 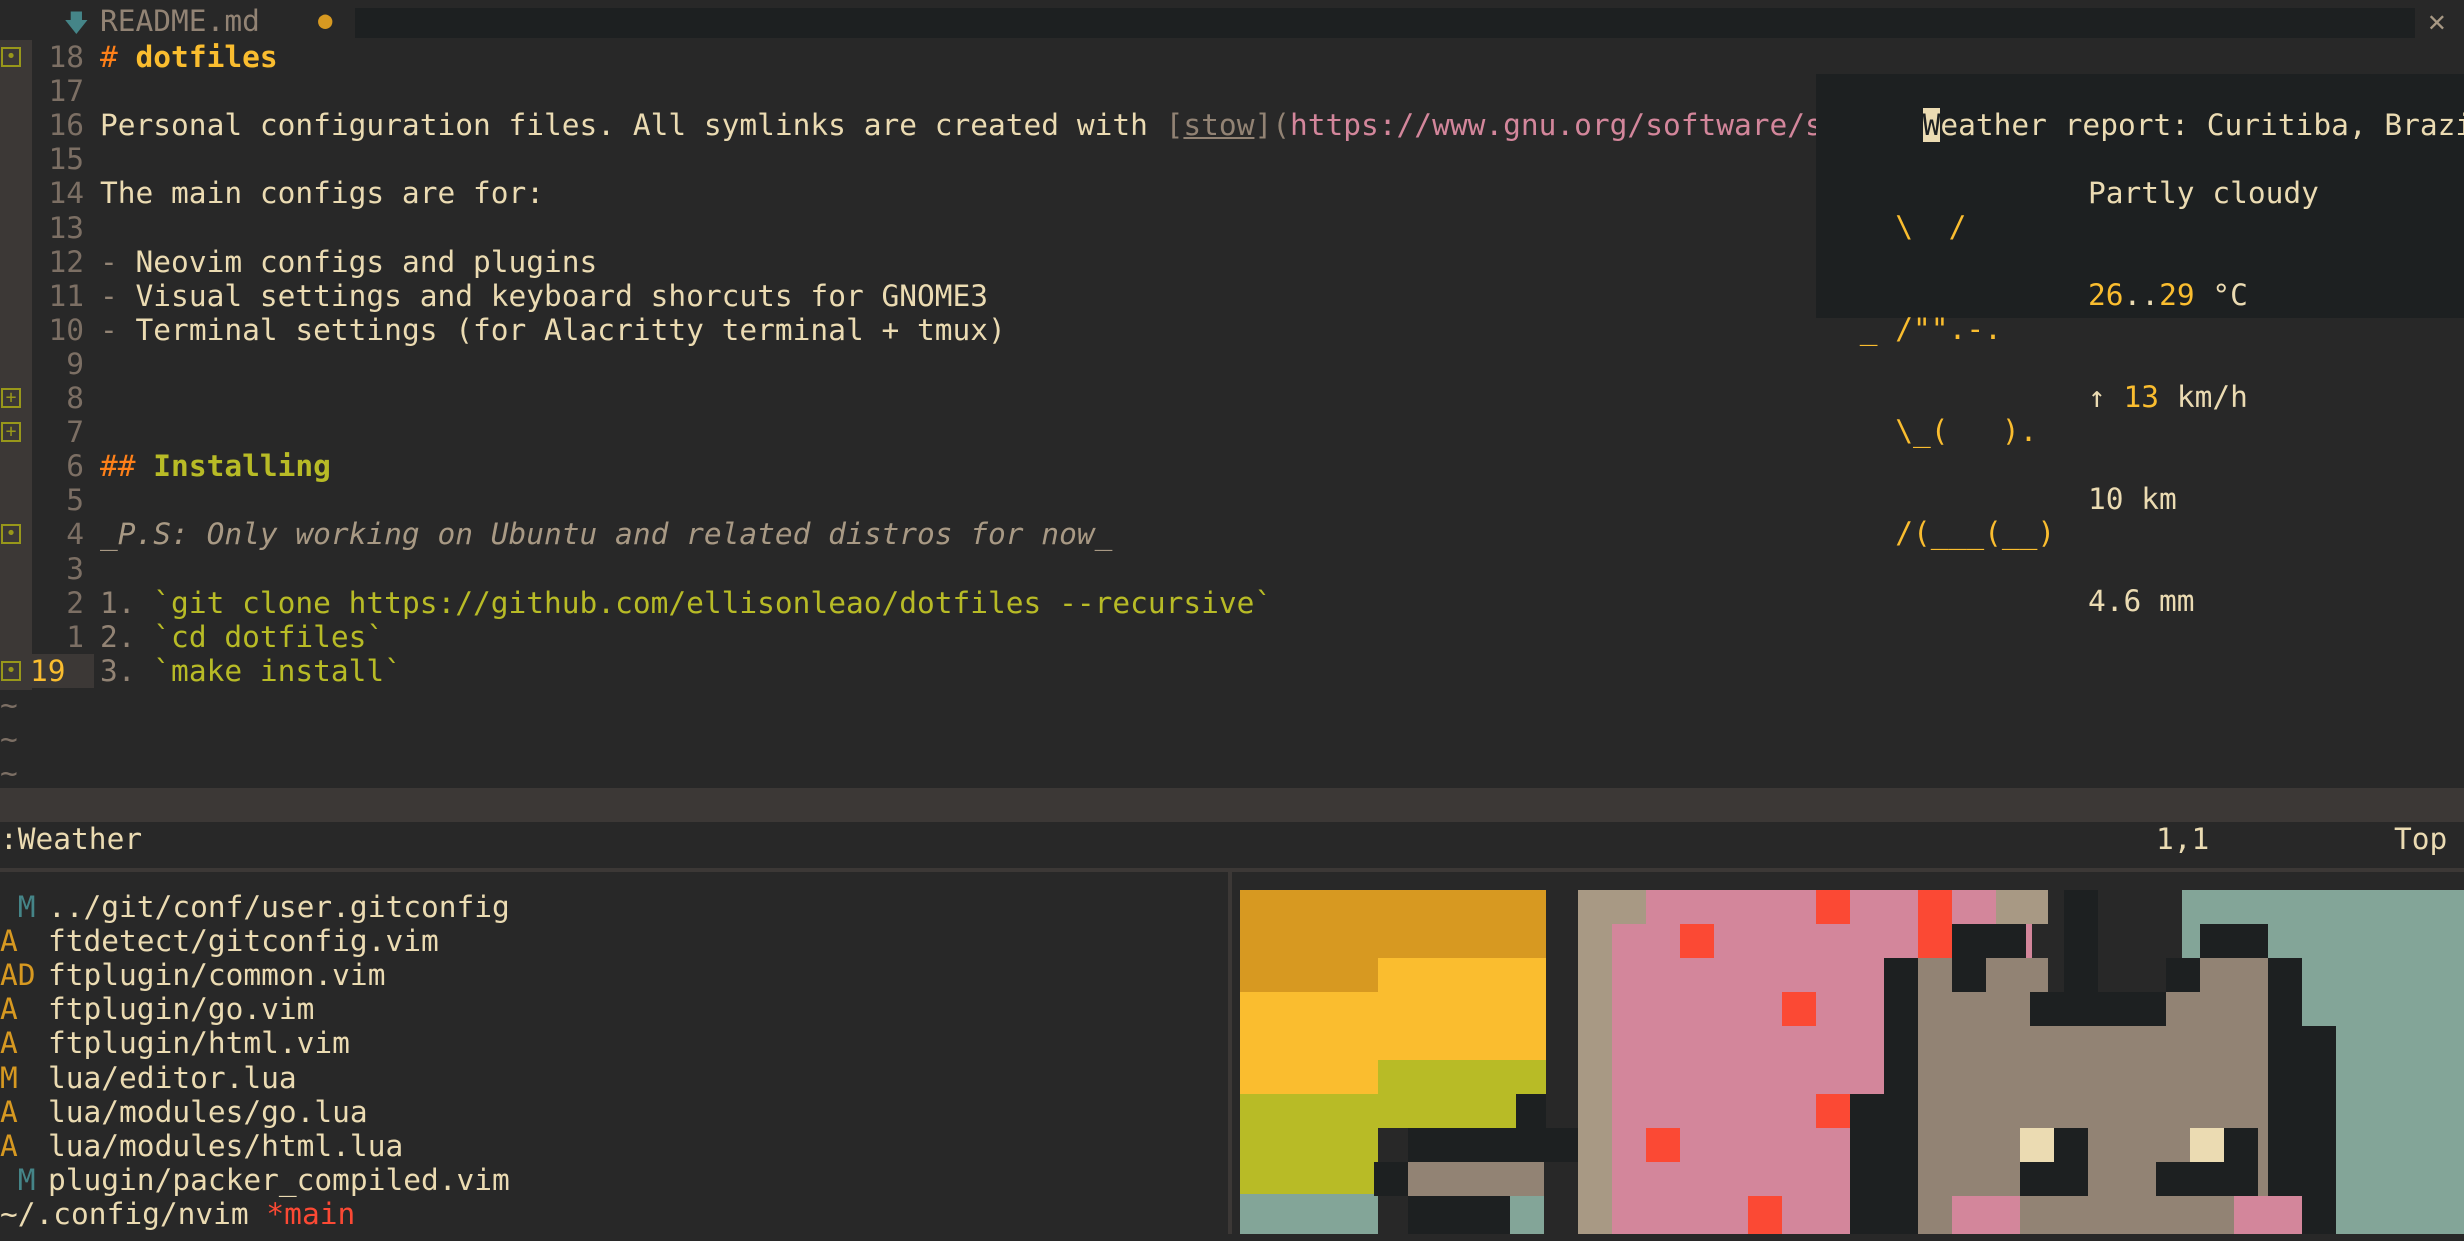 I want to click on wind-unit: km/h, so click(x=2203, y=397).